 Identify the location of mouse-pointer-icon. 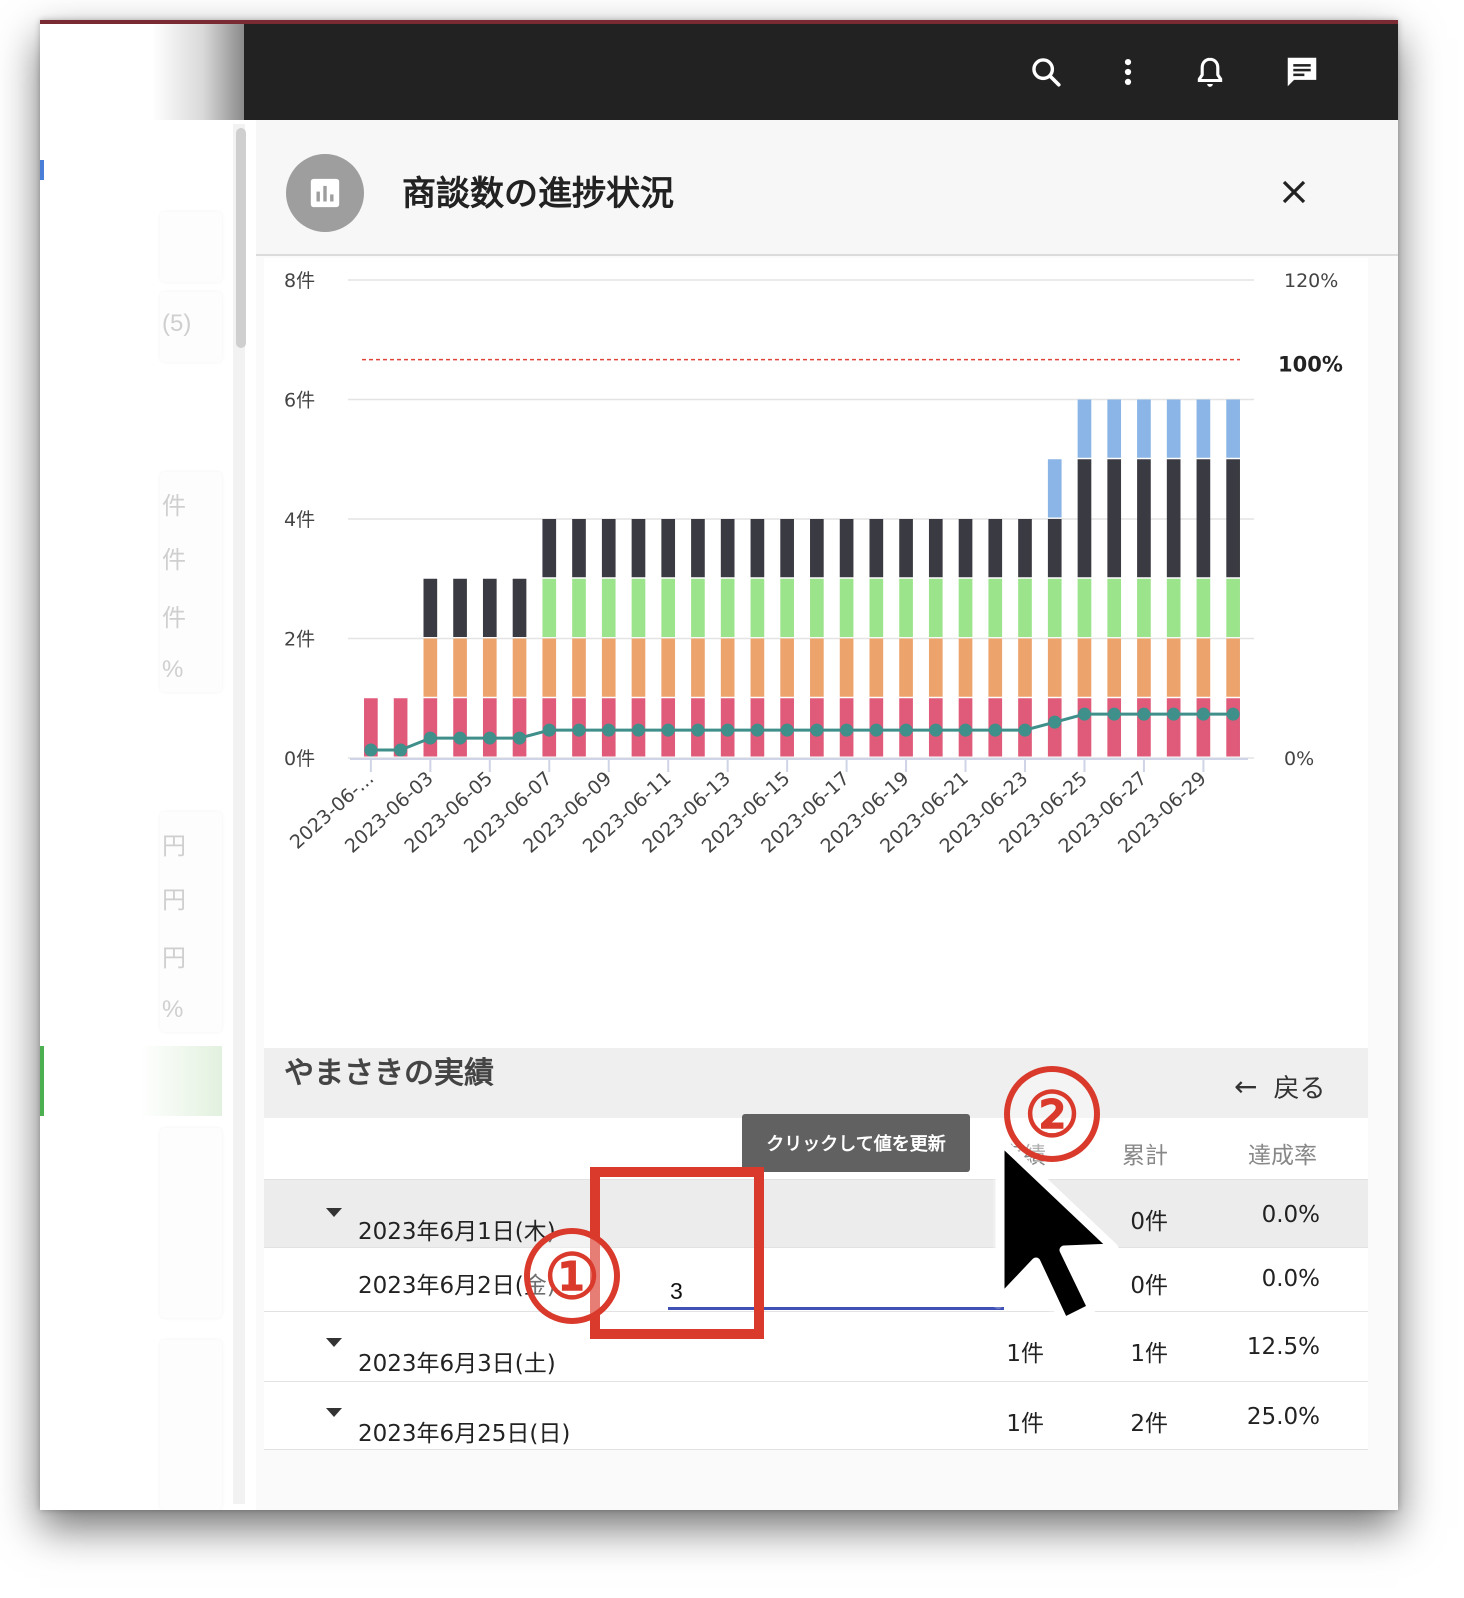
(1056, 1232).